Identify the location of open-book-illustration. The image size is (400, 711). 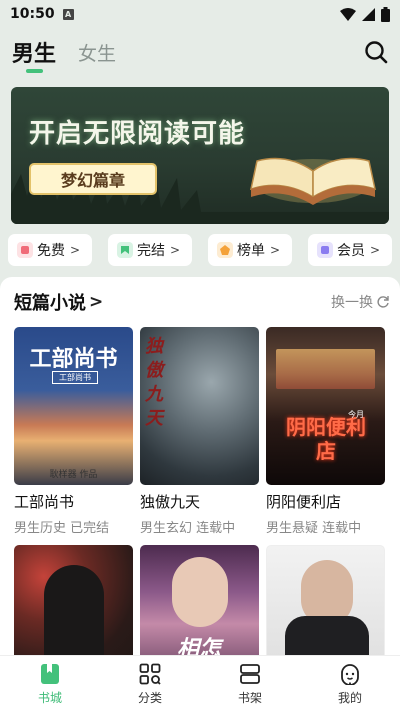
(313, 181).